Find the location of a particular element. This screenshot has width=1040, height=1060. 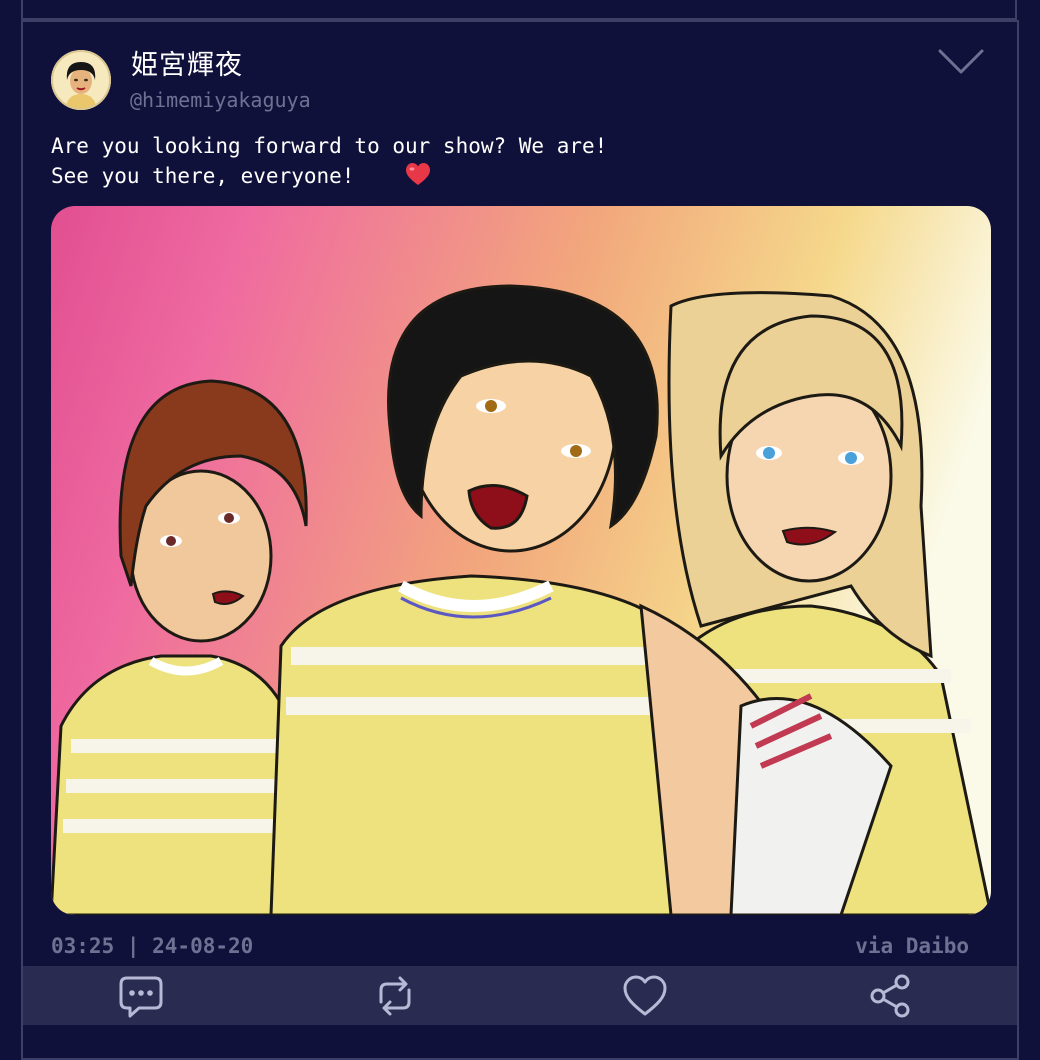

chevron-down-icon is located at coordinates (961, 61).